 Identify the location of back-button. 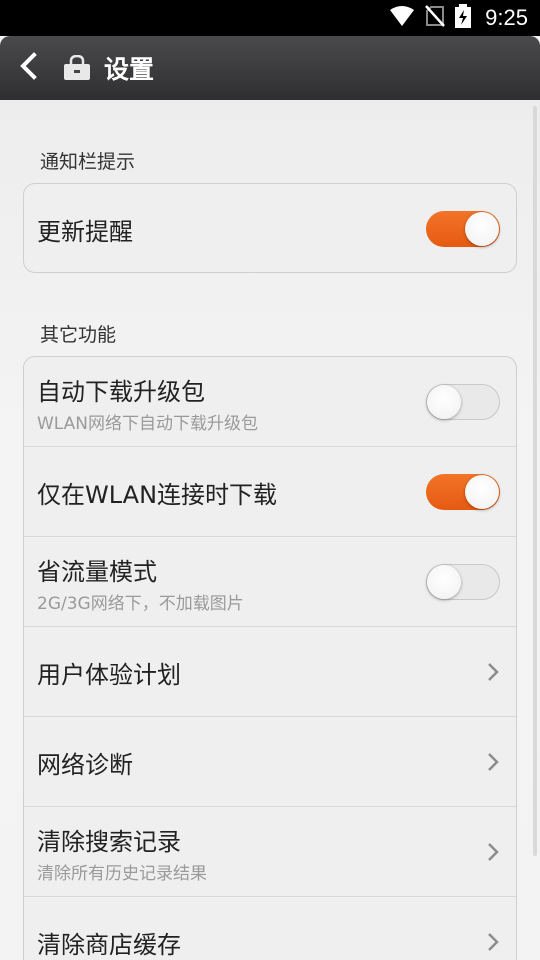
(28, 68).